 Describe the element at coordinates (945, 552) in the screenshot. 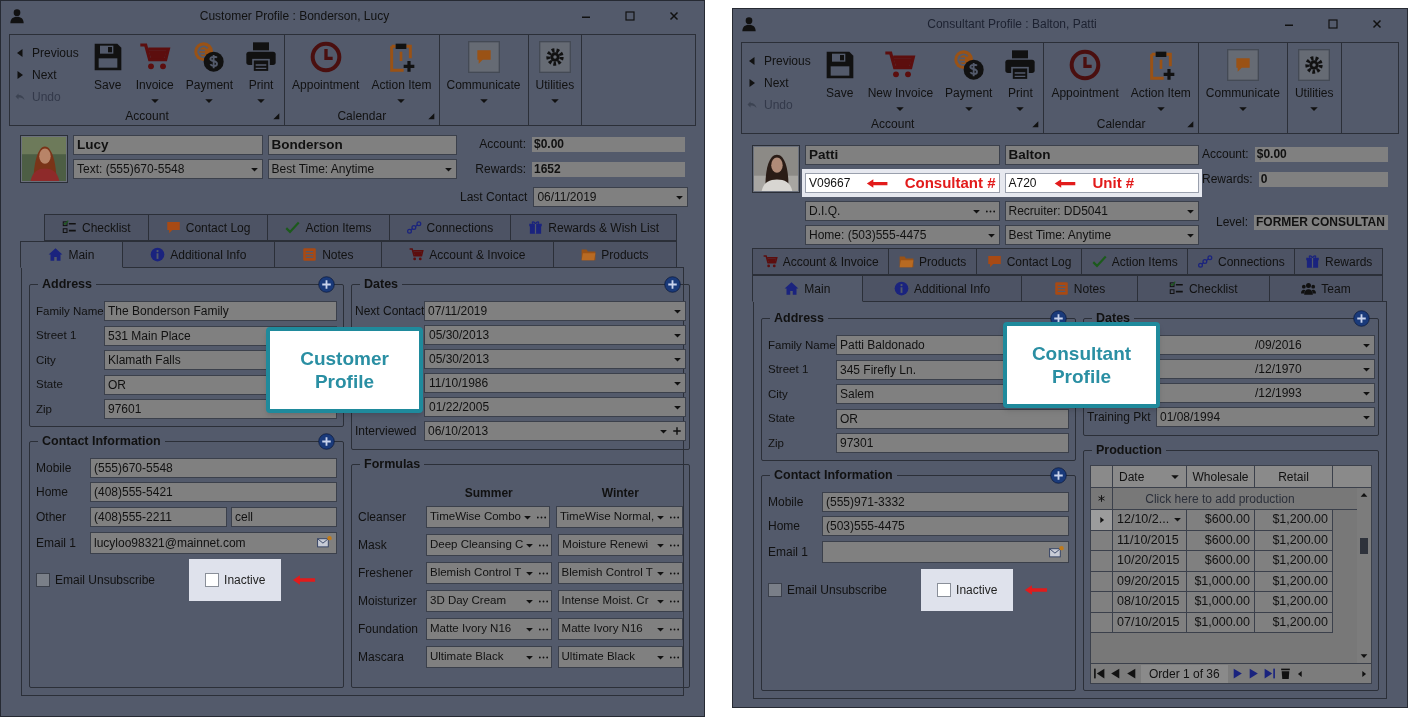

I see `input-field` at that location.